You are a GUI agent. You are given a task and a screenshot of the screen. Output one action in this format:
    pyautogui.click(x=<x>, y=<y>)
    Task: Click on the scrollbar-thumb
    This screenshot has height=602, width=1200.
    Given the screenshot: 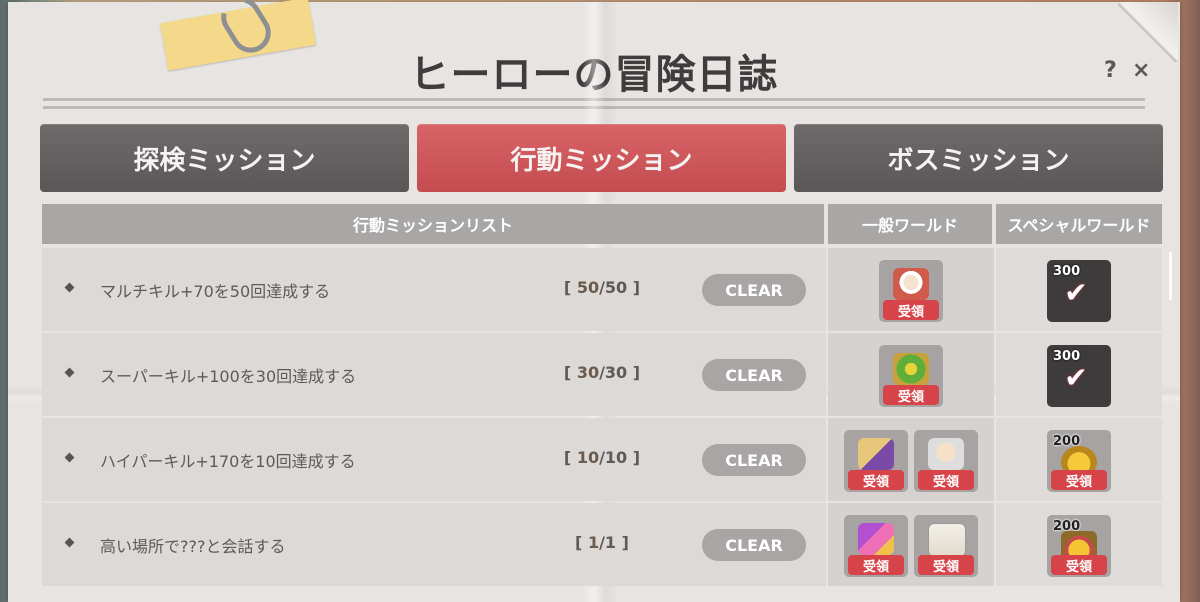 What is the action you would take?
    pyautogui.click(x=1170, y=276)
    